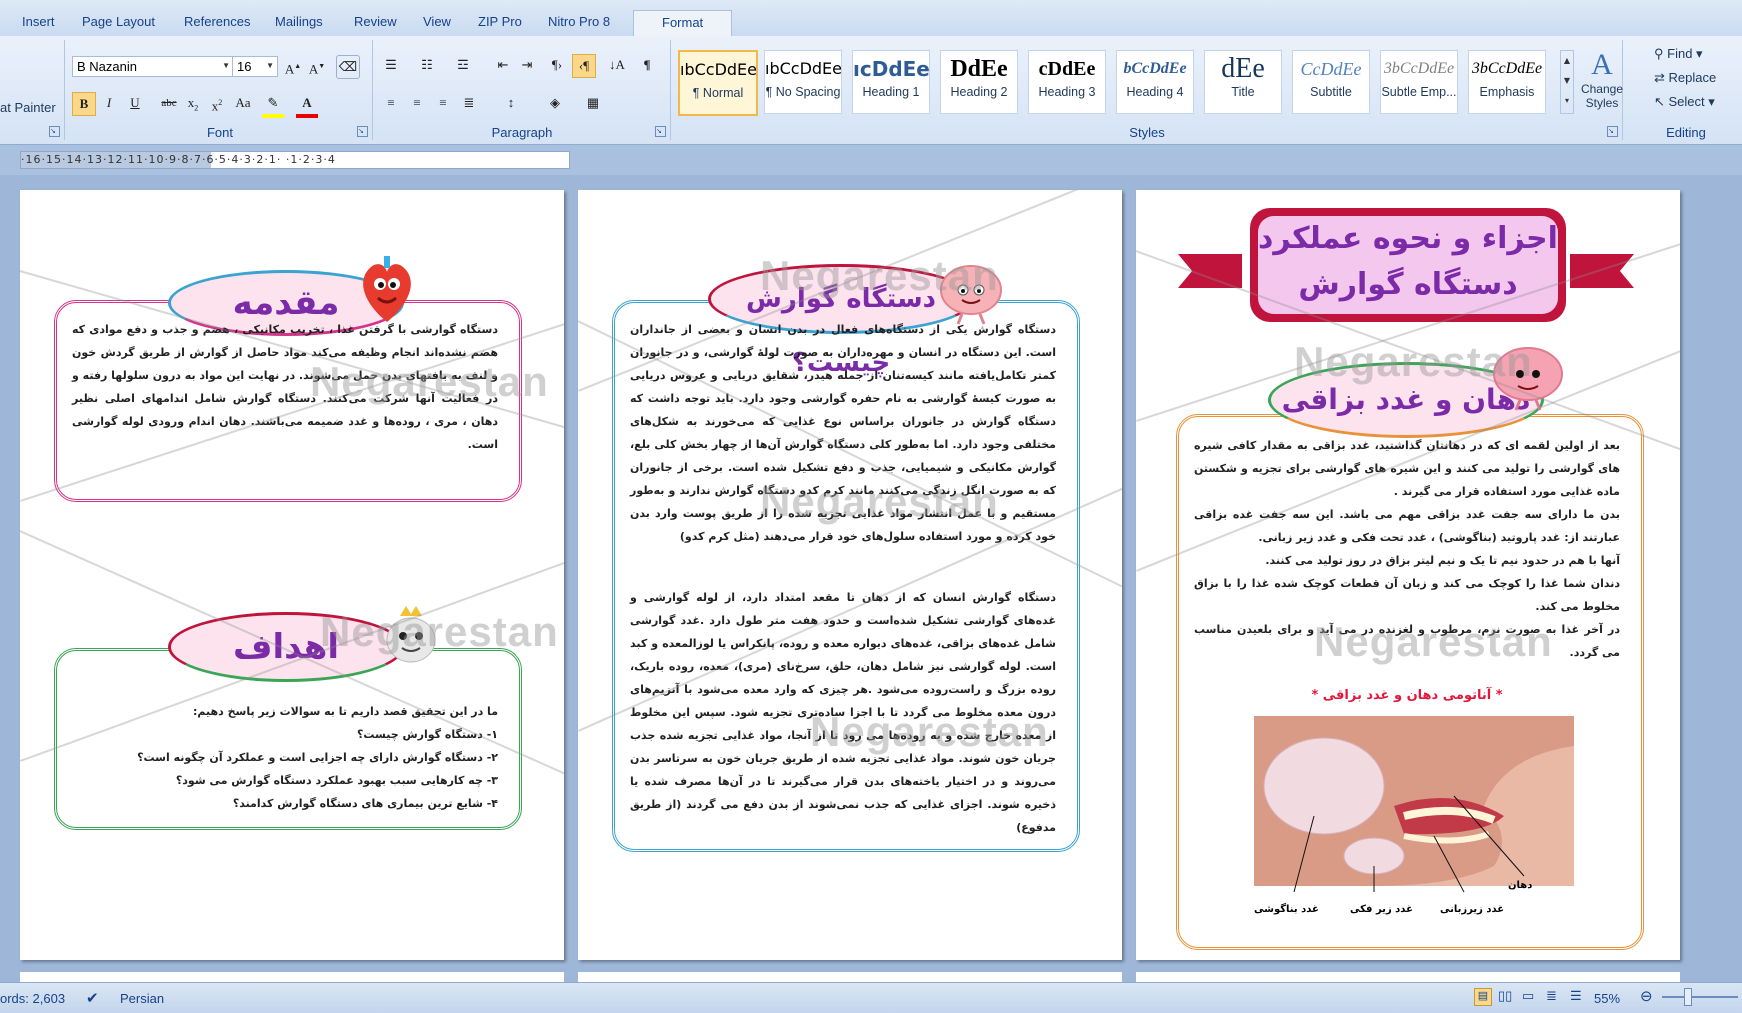 The height and width of the screenshot is (1013, 1742). What do you see at coordinates (593, 103) in the screenshot?
I see `borders-icon: ▦` at bounding box center [593, 103].